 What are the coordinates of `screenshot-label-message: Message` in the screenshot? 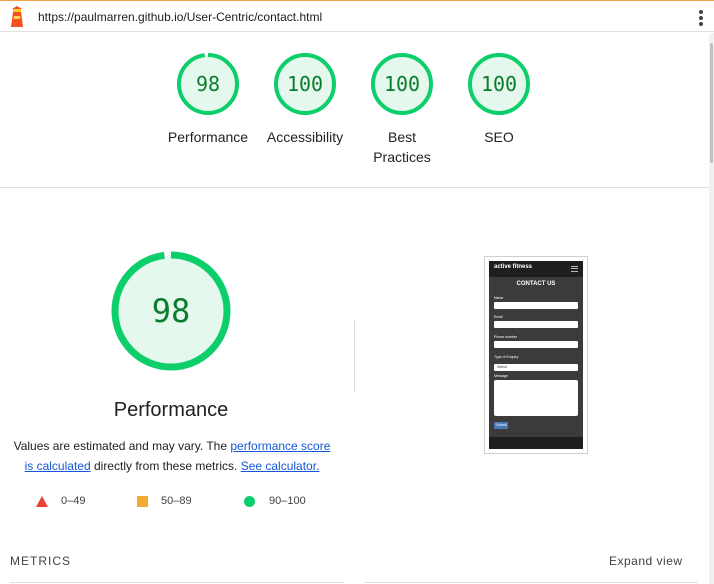 It's located at (501, 376).